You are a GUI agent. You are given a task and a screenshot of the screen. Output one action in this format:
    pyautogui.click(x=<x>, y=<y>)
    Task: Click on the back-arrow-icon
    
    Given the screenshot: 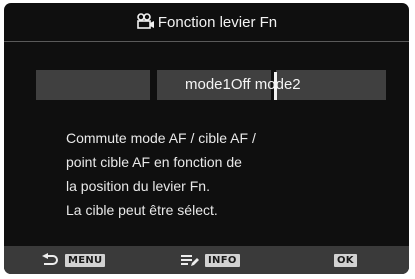 What is the action you would take?
    pyautogui.click(x=50, y=260)
    